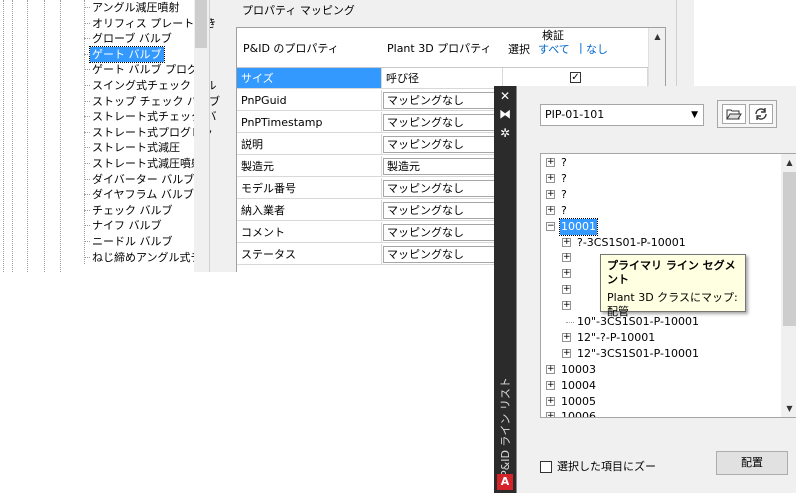 Image resolution: width=796 pixels, height=493 pixels. What do you see at coordinates (505, 114) in the screenshot?
I see `auto-hide-icon: ⧓` at bounding box center [505, 114].